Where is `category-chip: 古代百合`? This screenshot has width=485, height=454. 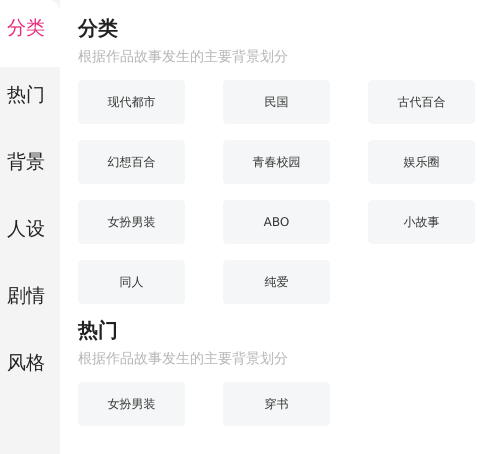 category-chip: 古代百合 is located at coordinates (421, 102).